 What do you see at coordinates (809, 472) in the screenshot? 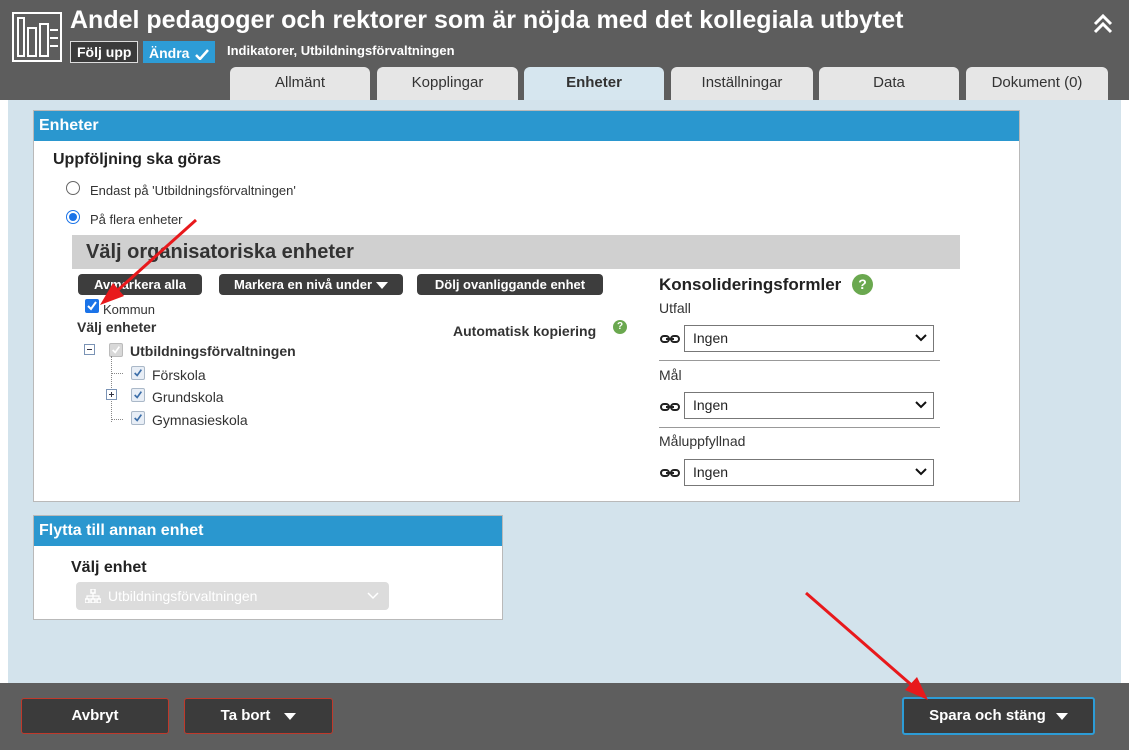
I see `maluppfyllnad-select: Ingen` at bounding box center [809, 472].